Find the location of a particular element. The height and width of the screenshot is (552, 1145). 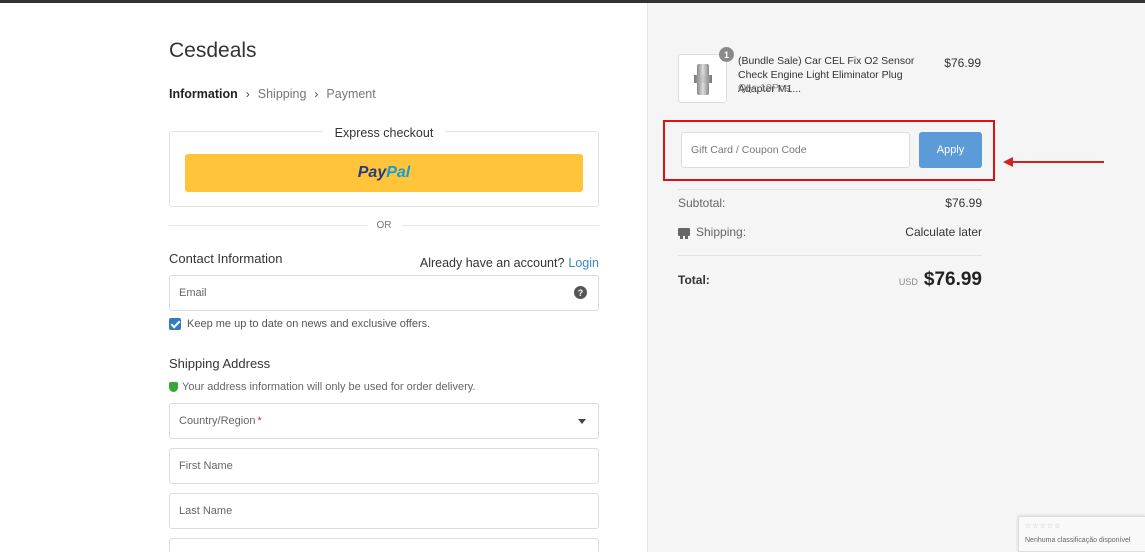

rating-stars-icon: ☆☆☆☆☆ is located at coordinates (1043, 526).